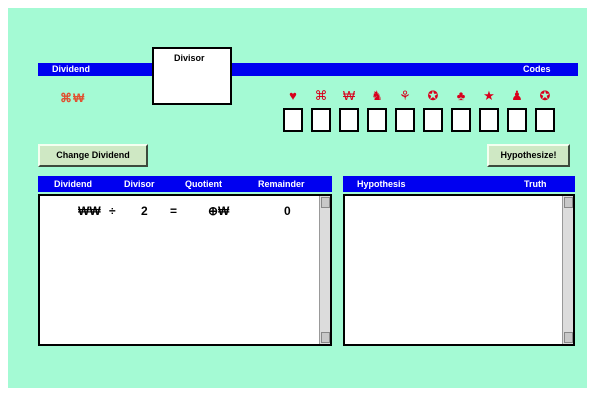 This screenshot has height=393, width=595. Describe the element at coordinates (192, 76) in the screenshot. I see `divisor-box: Divisor` at that location.